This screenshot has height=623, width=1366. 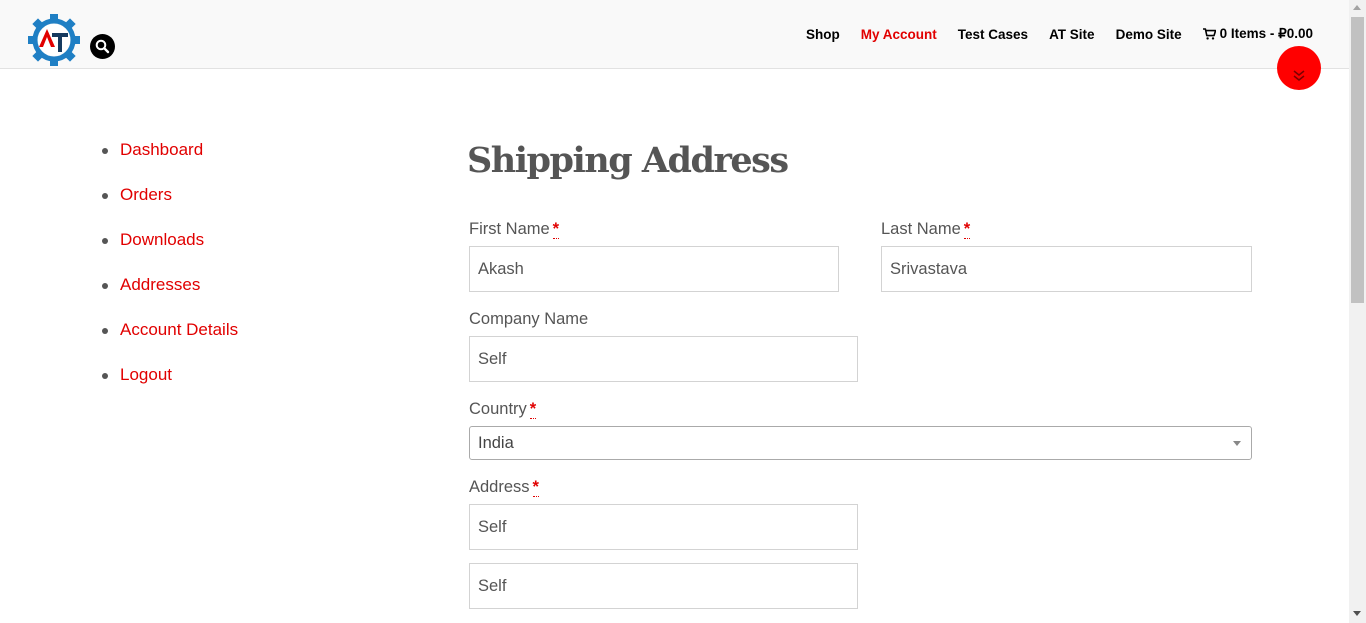 I want to click on sidebar-item-logout: Logout, so click(x=170, y=385).